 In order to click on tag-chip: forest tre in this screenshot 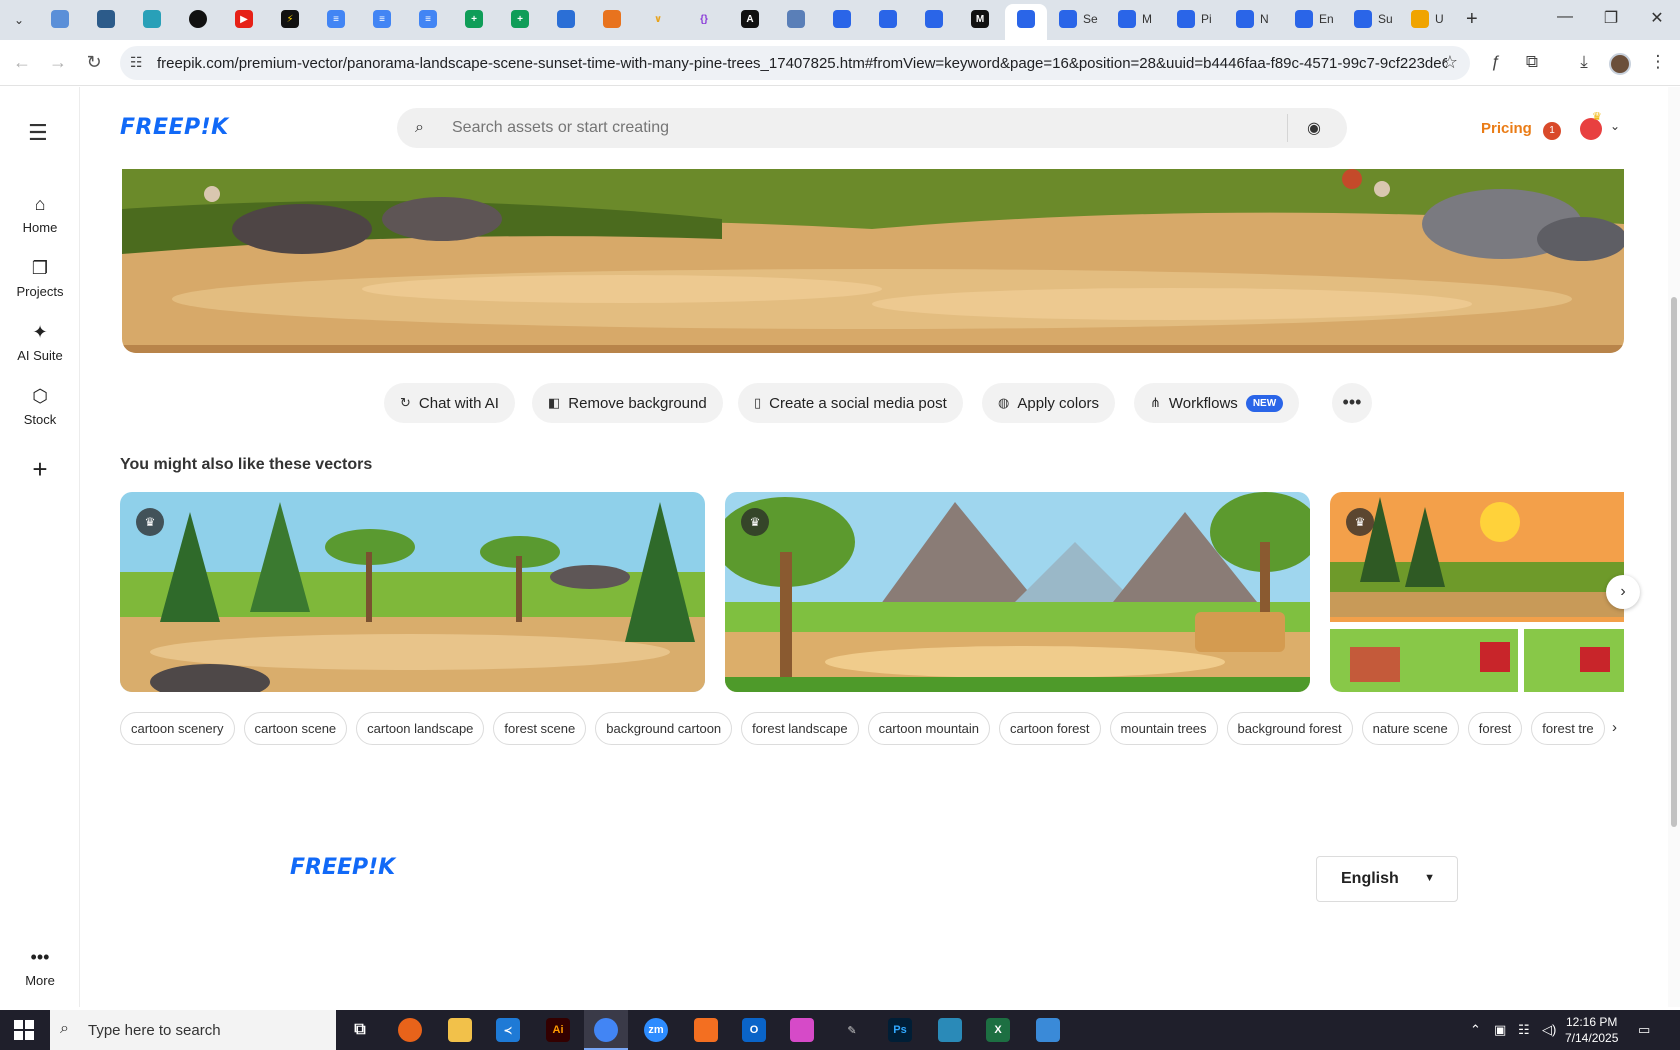, I will do `click(1568, 728)`.